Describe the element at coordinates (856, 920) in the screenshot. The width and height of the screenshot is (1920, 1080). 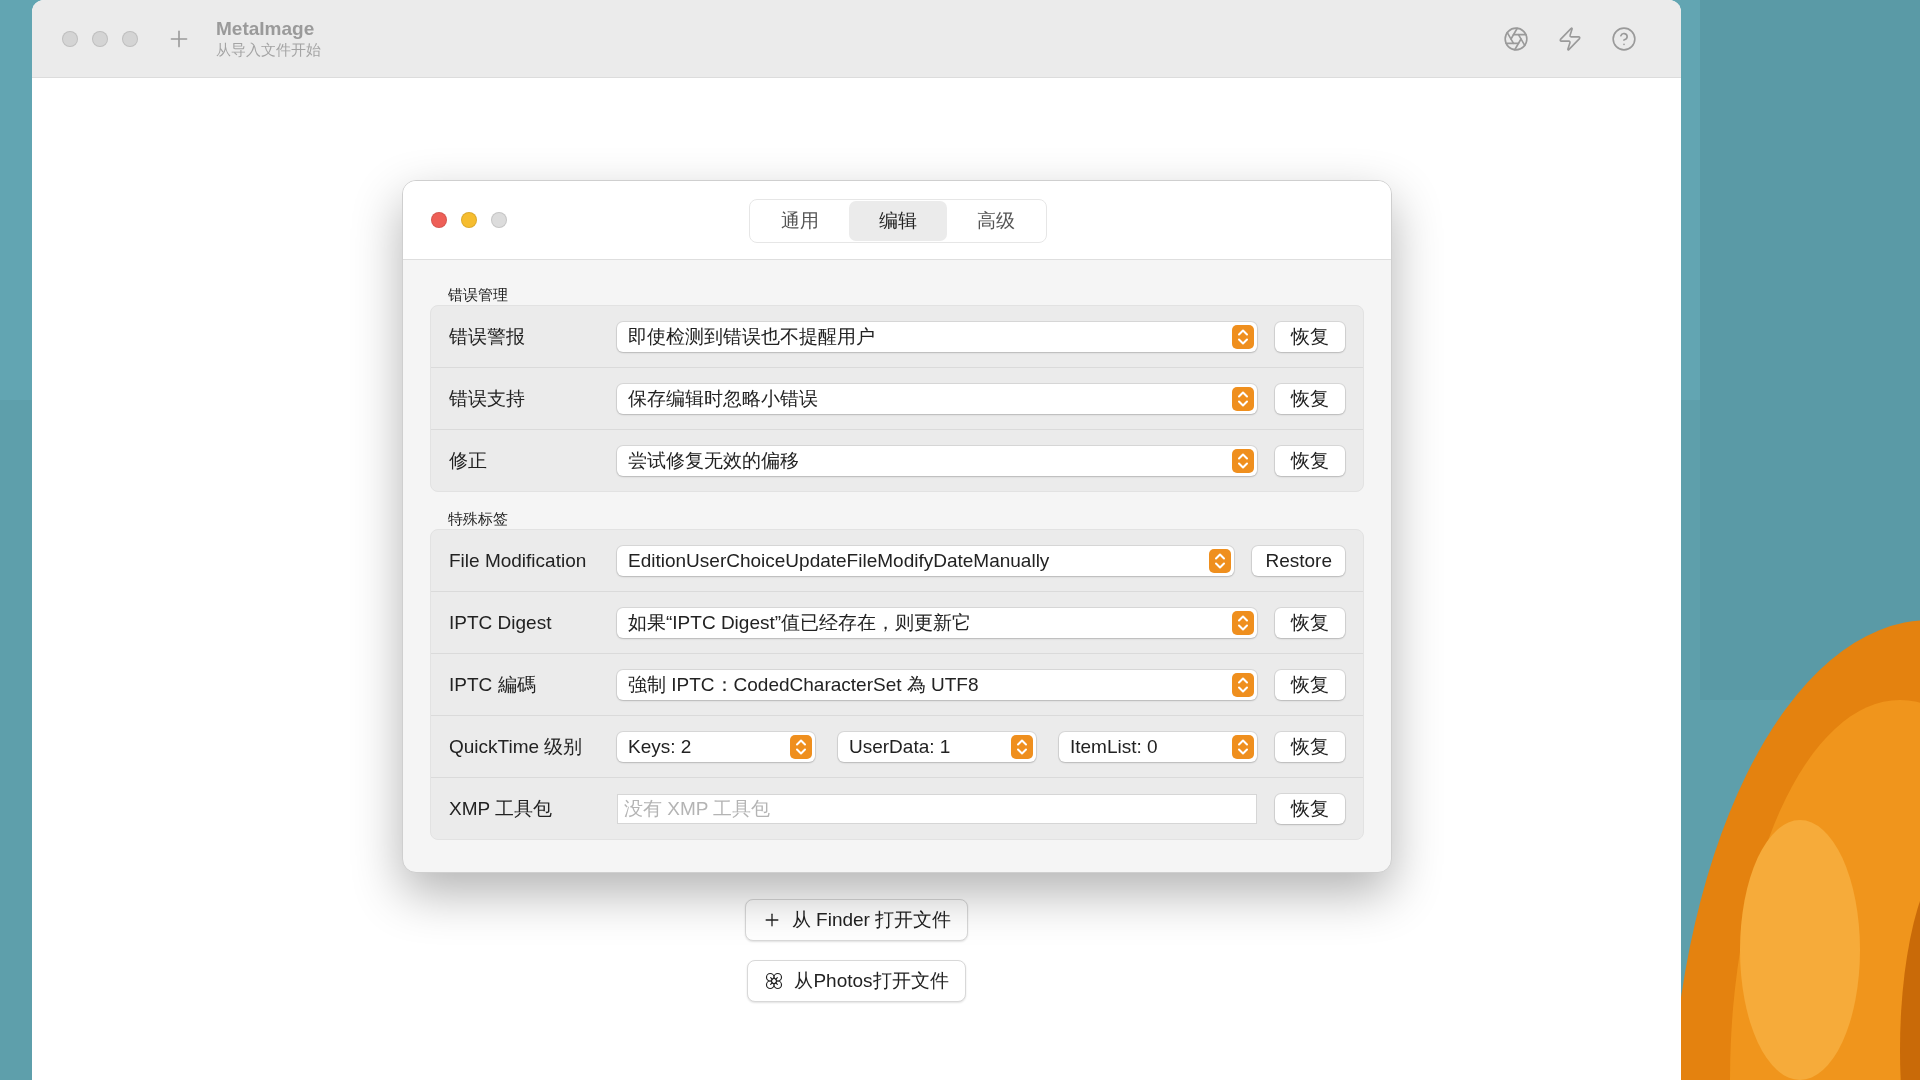
I see `open-file-button: 从 Finder 打开文件` at that location.